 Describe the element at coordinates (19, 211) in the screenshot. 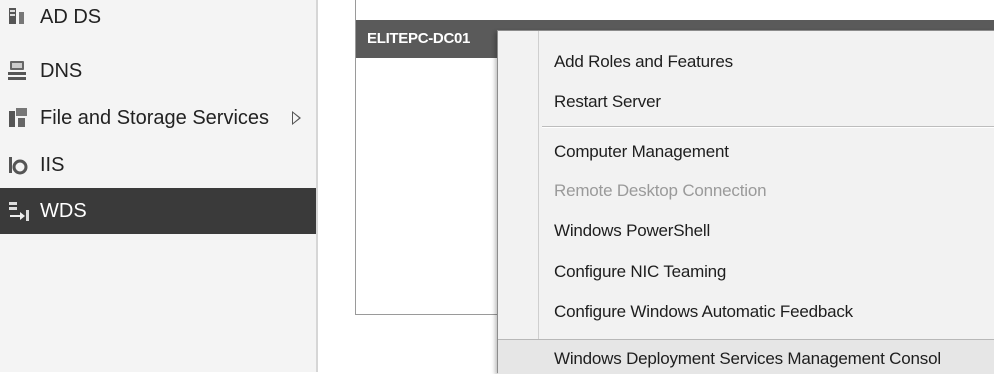

I see `wds-icon` at that location.